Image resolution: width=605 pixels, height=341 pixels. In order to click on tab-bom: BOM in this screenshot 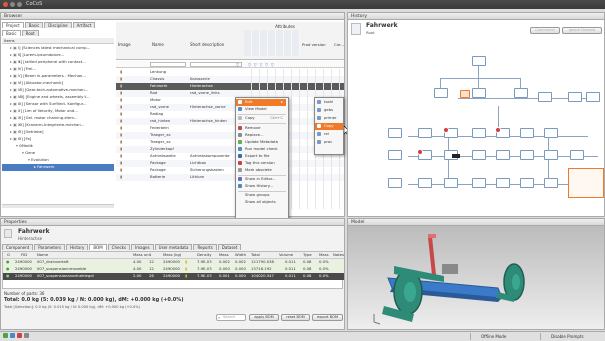, I will do `click(98, 247)`.